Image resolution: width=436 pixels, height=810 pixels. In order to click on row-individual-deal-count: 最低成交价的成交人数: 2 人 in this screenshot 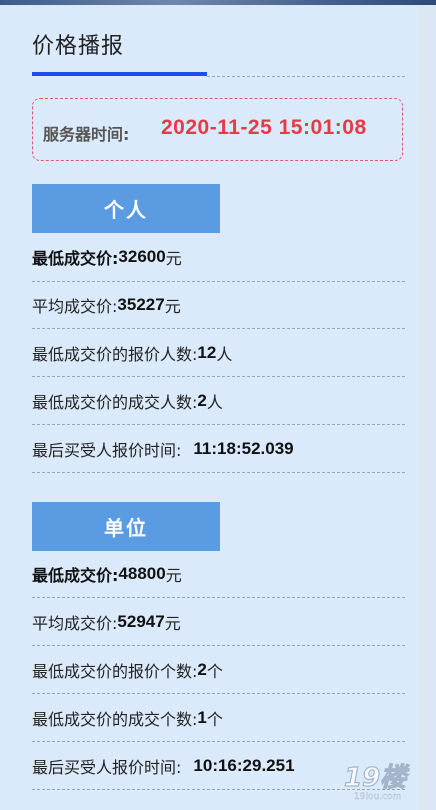, I will do `click(218, 401)`.